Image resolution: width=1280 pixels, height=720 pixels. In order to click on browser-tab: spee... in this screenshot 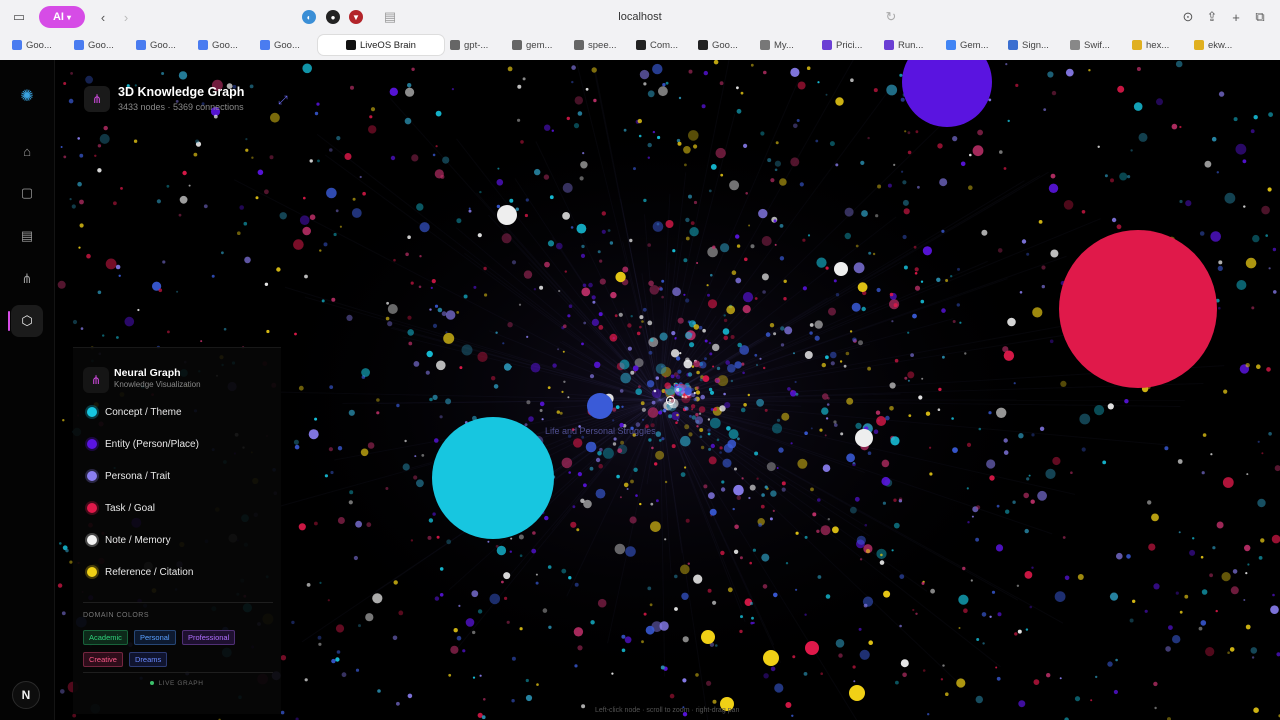, I will do `click(600, 45)`.